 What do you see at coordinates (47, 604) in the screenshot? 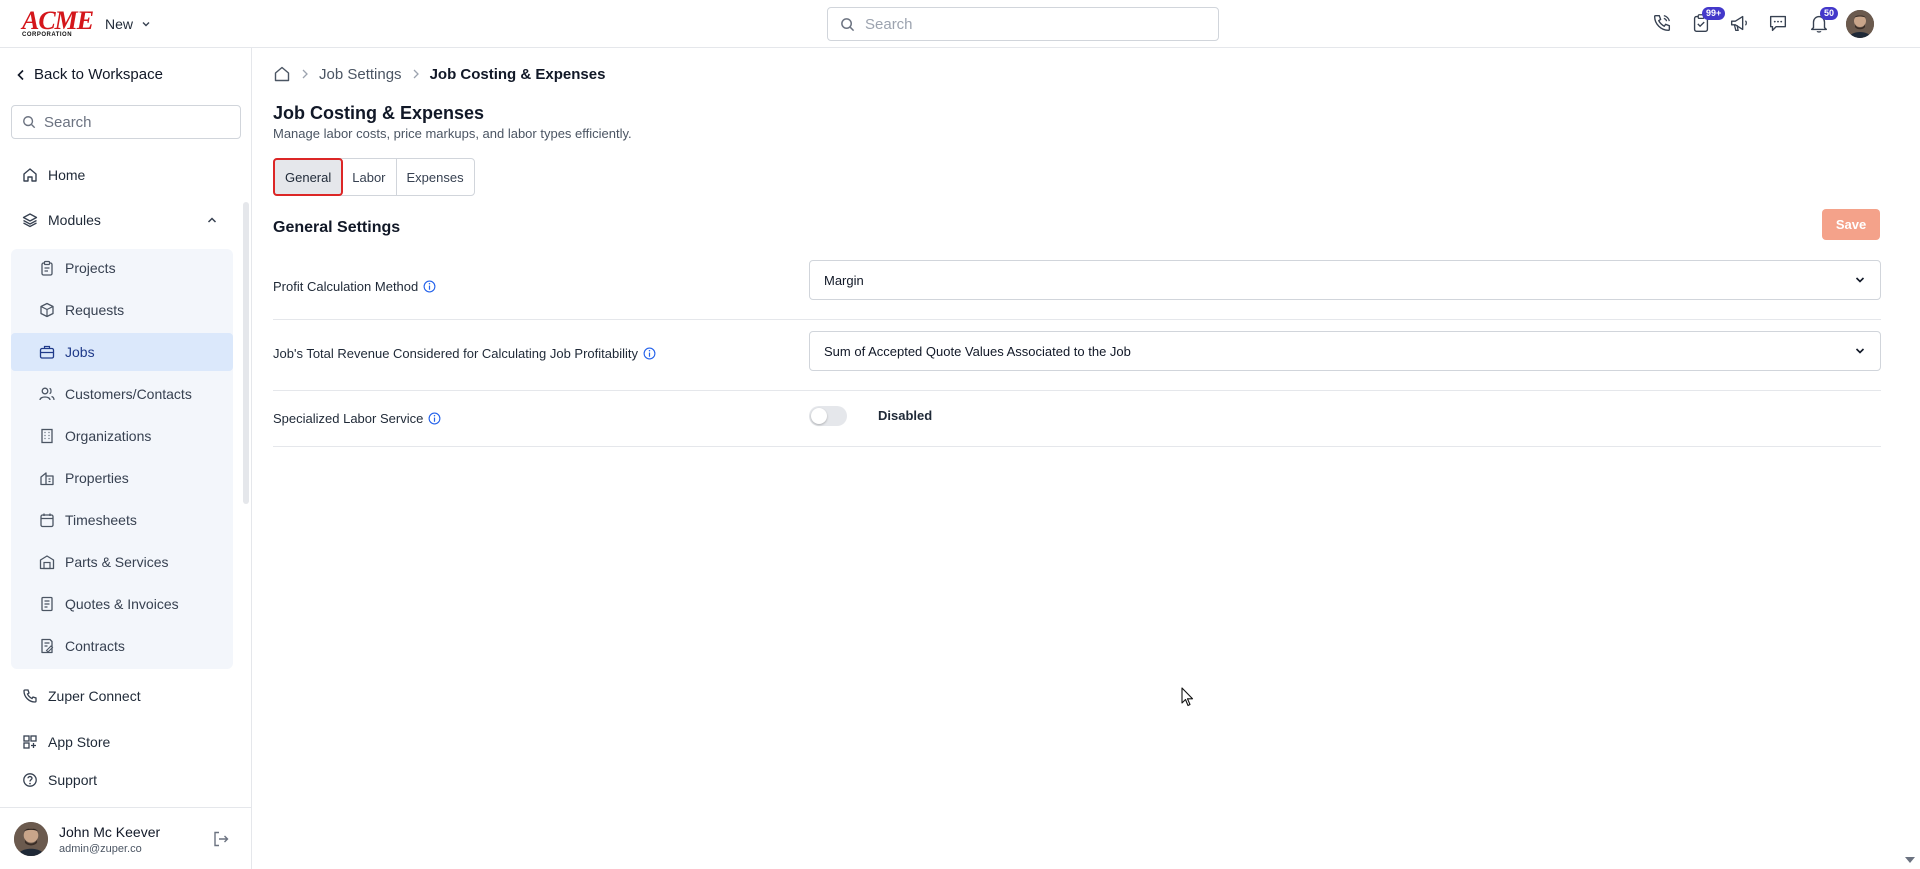
I see `invoice-icon` at bounding box center [47, 604].